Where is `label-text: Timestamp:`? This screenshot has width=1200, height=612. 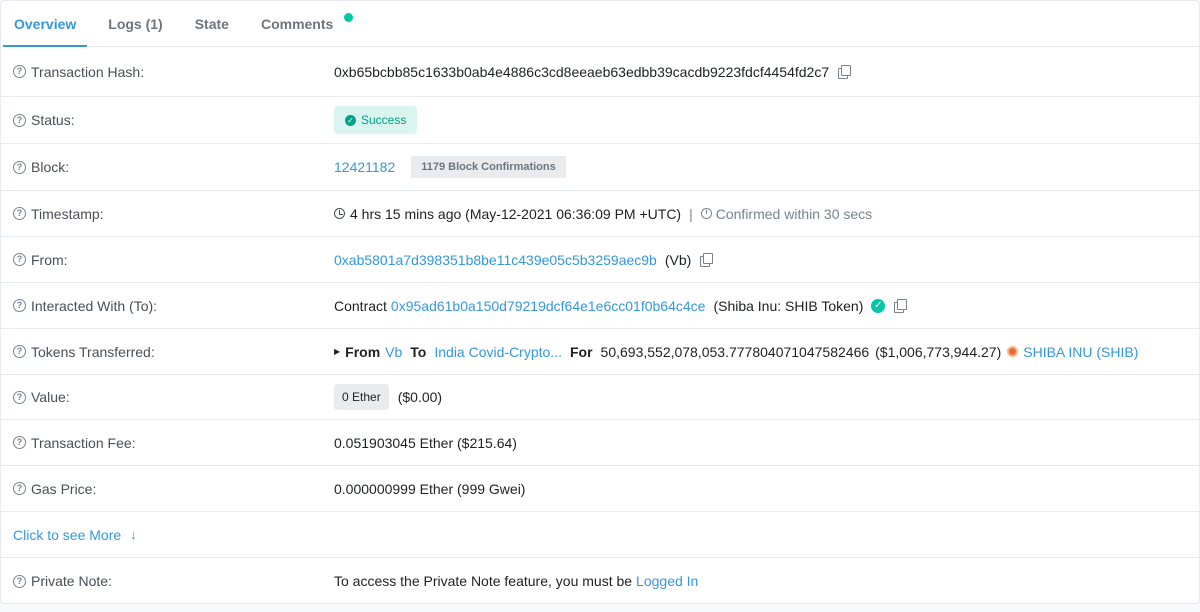 label-text: Timestamp: is located at coordinates (67, 213).